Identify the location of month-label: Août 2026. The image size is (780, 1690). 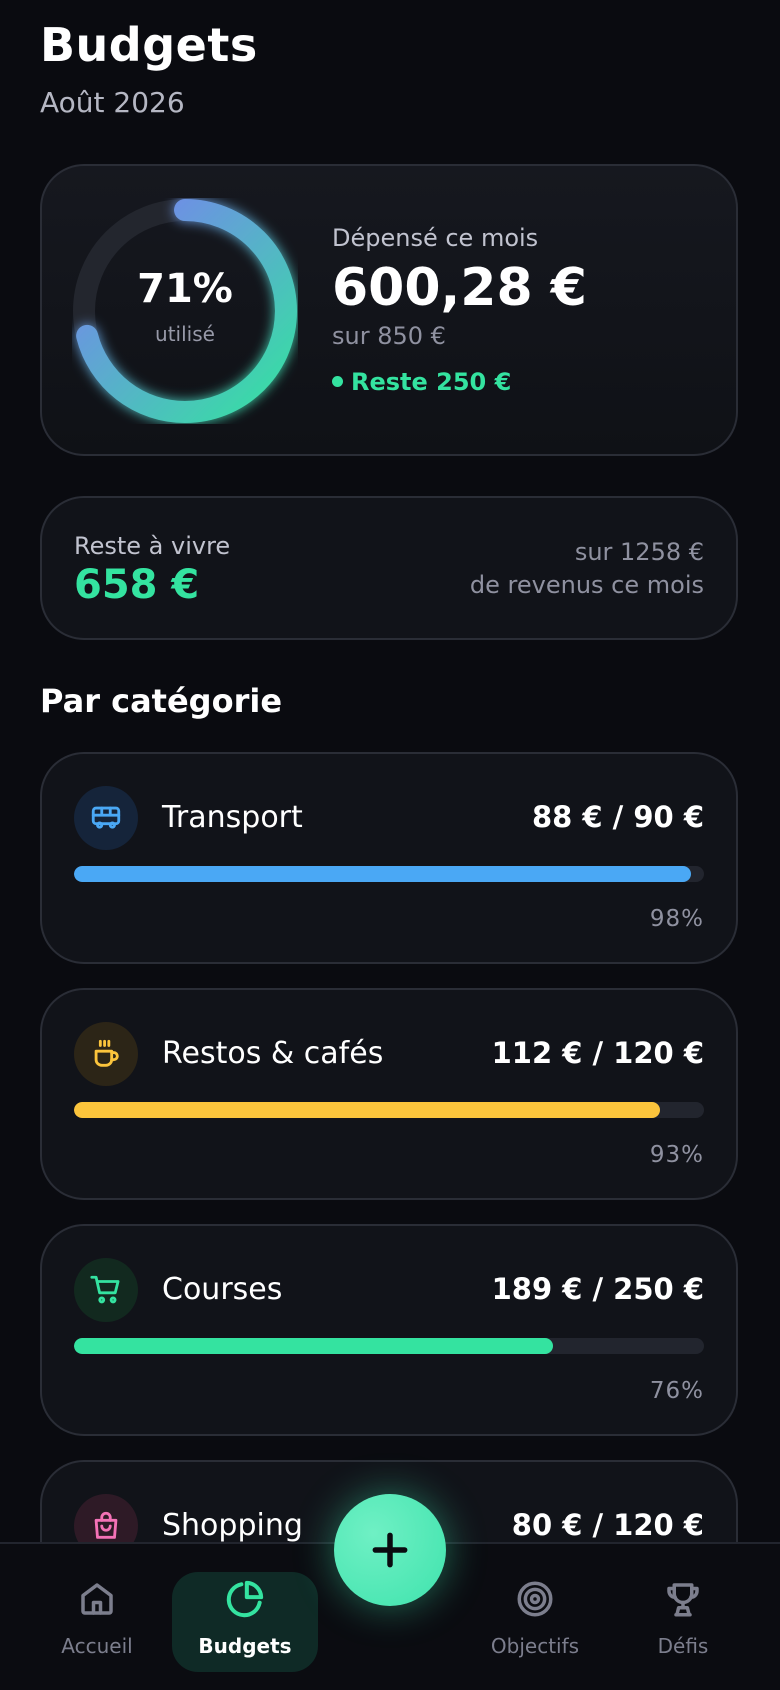
(112, 102).